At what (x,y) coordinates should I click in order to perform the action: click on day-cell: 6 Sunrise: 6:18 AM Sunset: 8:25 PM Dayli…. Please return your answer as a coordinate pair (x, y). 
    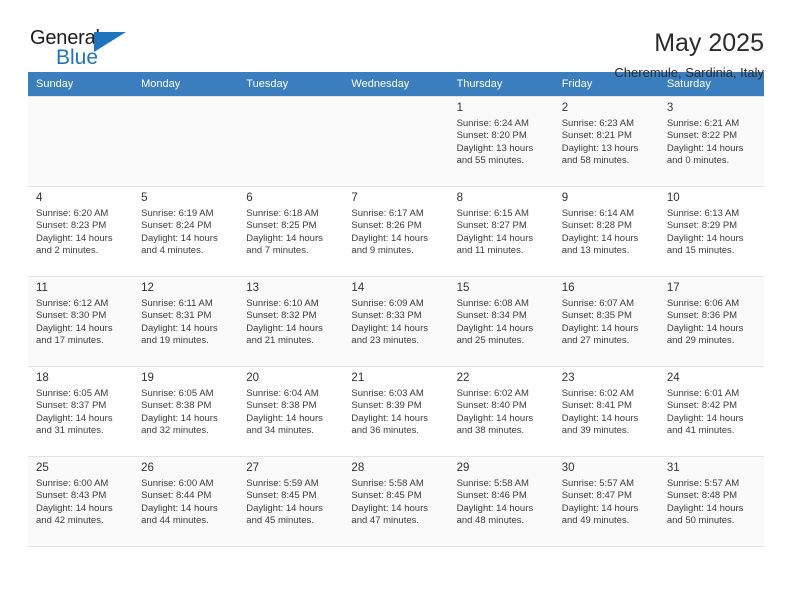
    Looking at the image, I should click on (291, 231).